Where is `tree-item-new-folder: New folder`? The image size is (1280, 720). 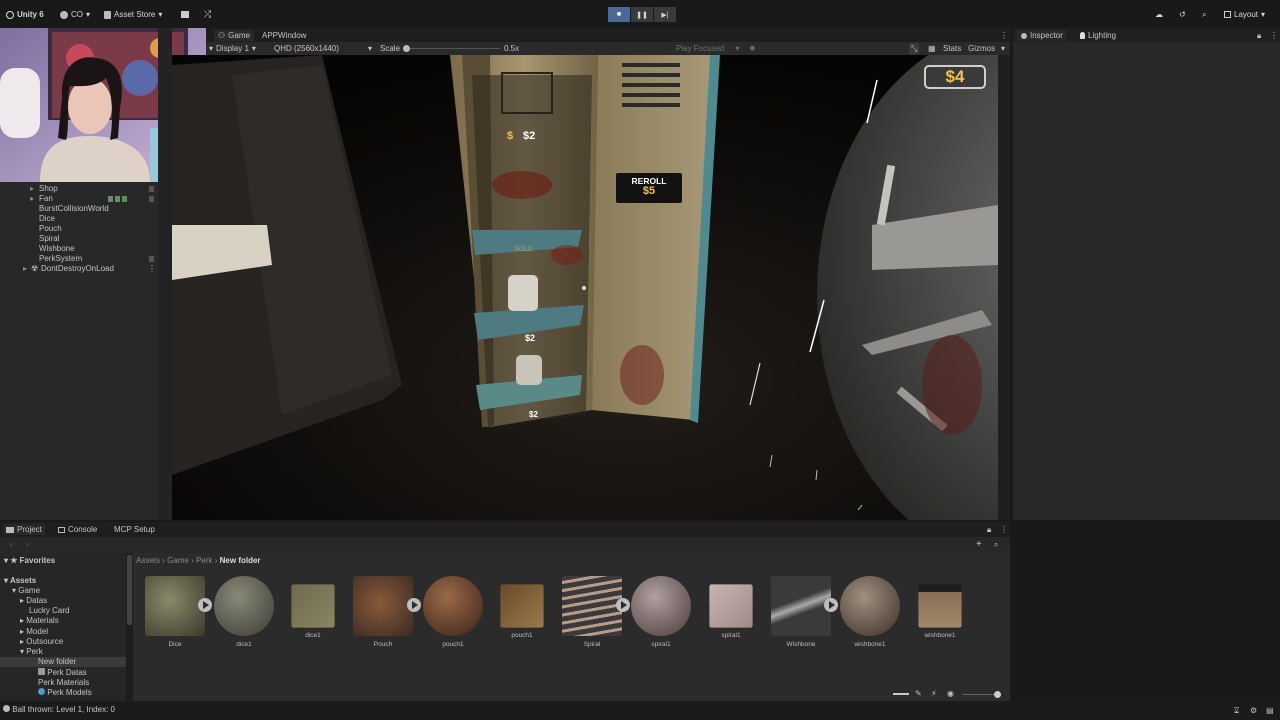
tree-item-new-folder: New folder is located at coordinates (63, 662).